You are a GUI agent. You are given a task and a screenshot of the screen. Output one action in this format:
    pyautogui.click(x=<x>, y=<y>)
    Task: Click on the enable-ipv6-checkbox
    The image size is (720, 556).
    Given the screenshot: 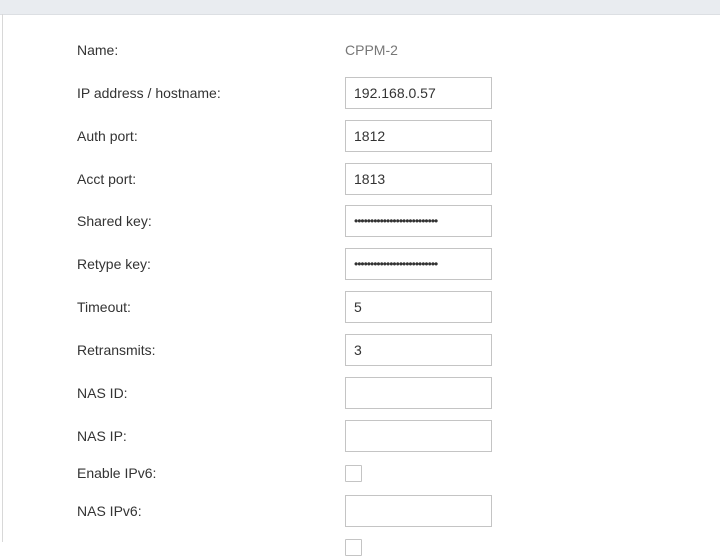 What is the action you would take?
    pyautogui.click(x=353, y=473)
    